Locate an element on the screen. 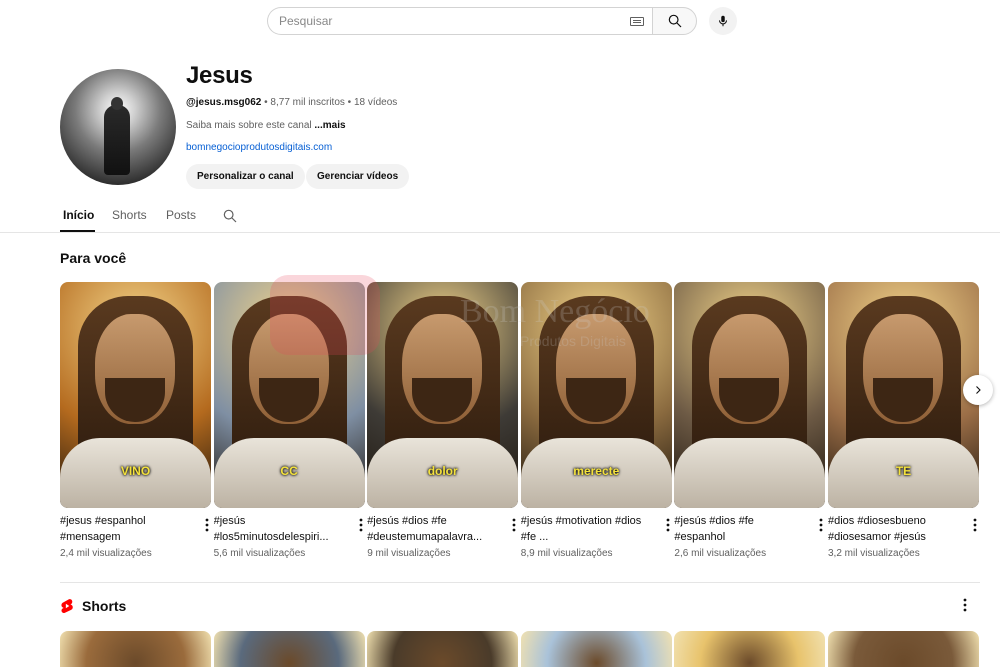 Image resolution: width=1000 pixels, height=667 pixels. shorts-row is located at coordinates (520, 649).